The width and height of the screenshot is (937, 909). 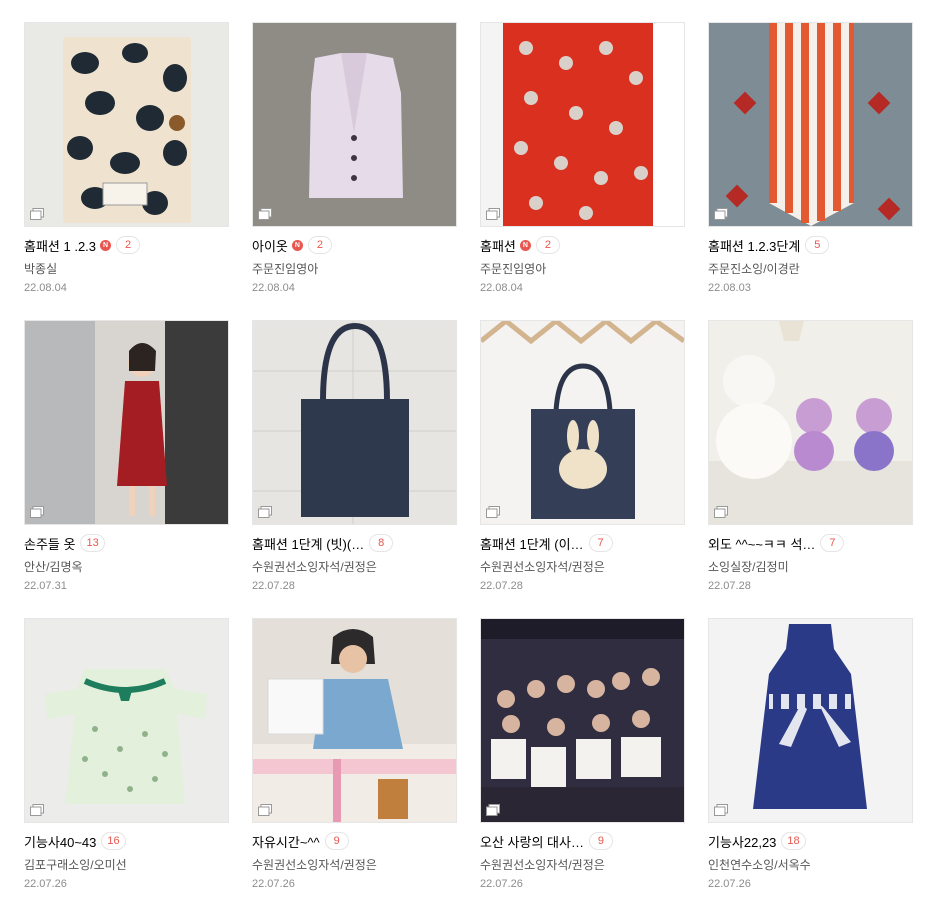 What do you see at coordinates (49, 543) in the screenshot?
I see `post-title: 손주들 옷` at bounding box center [49, 543].